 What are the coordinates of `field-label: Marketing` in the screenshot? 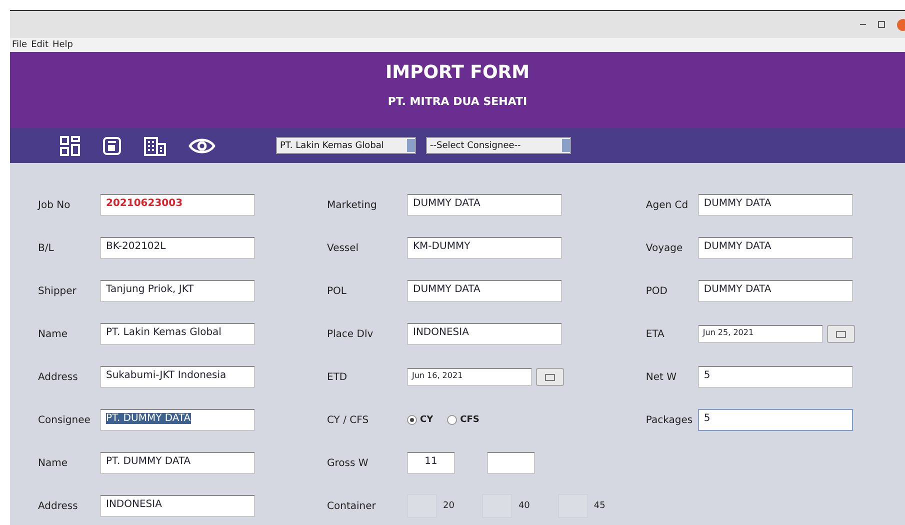 It's located at (352, 205).